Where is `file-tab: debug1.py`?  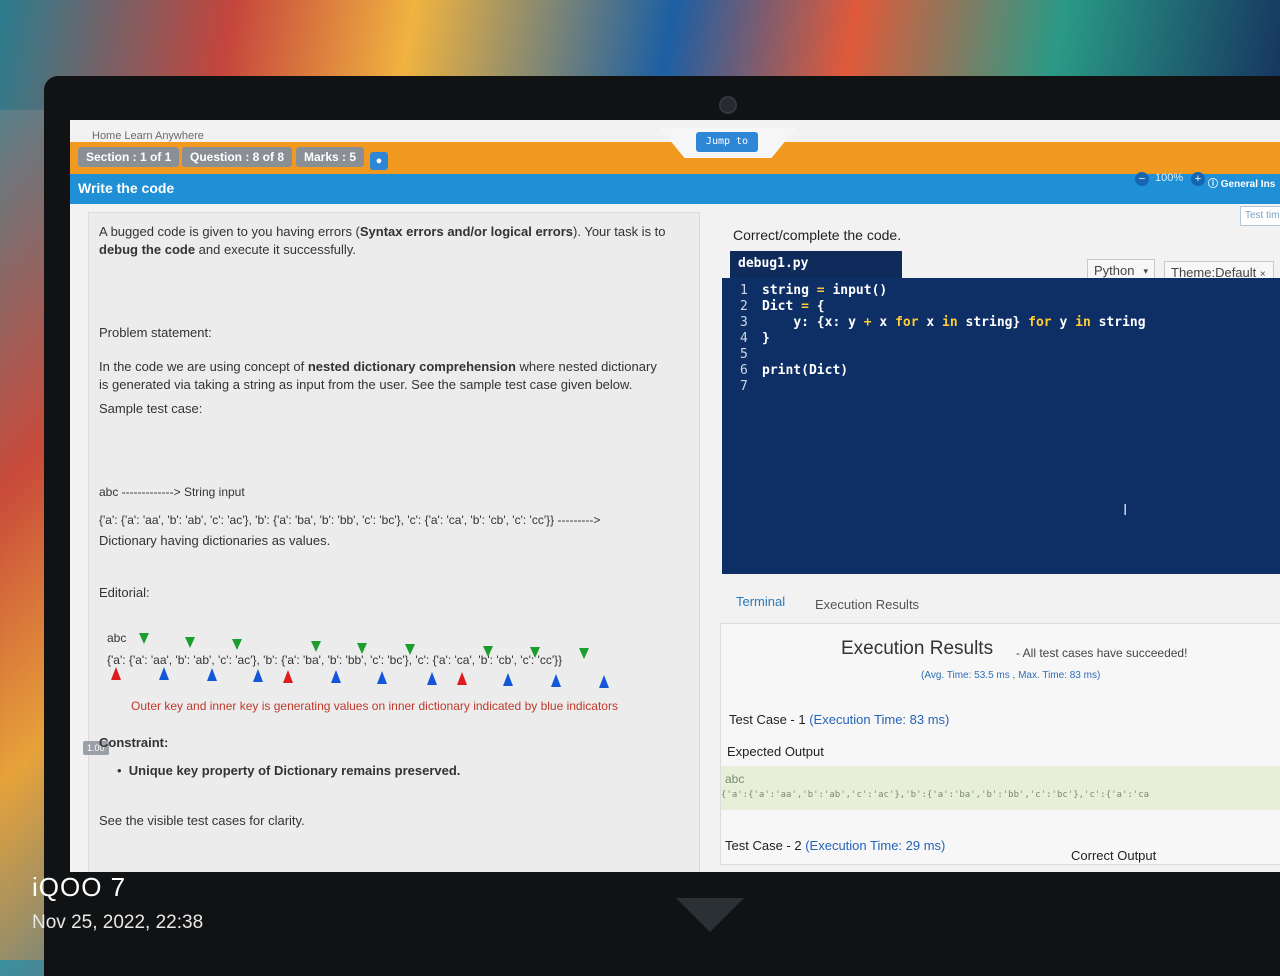 file-tab: debug1.py is located at coordinates (816, 266).